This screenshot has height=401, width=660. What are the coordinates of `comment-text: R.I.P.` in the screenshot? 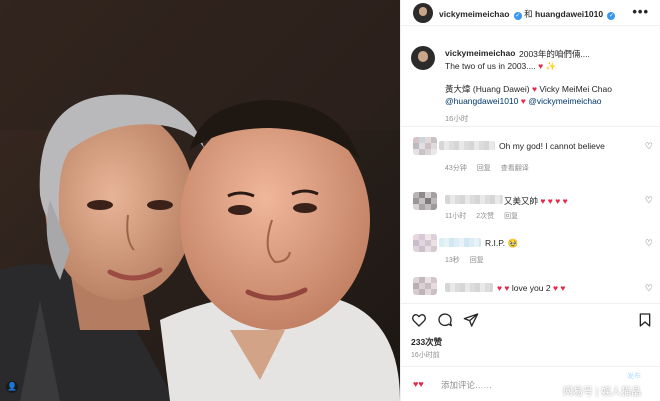 It's located at (495, 243).